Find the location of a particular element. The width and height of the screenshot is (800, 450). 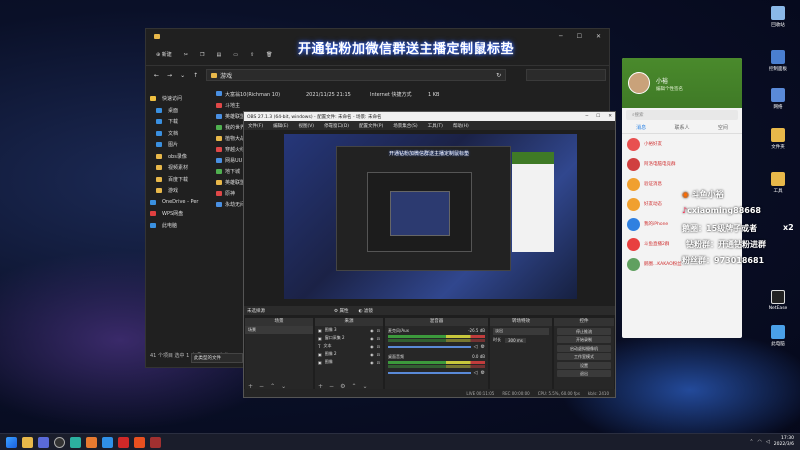

menu-item: 场景集合(S) is located at coordinates (405, 126).